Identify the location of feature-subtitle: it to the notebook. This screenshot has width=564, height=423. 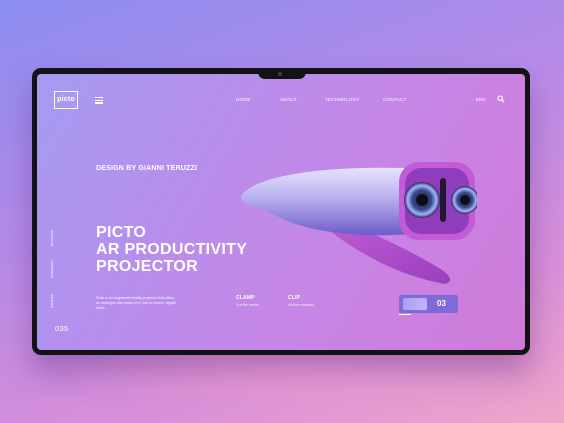
(301, 305).